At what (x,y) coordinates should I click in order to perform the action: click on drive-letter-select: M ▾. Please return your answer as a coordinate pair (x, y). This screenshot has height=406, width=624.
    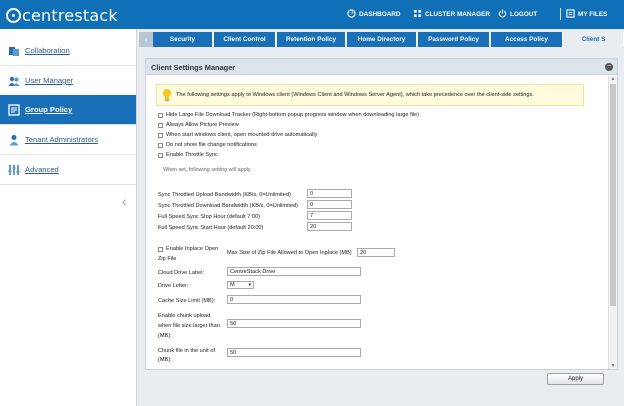
    Looking at the image, I should click on (240, 285).